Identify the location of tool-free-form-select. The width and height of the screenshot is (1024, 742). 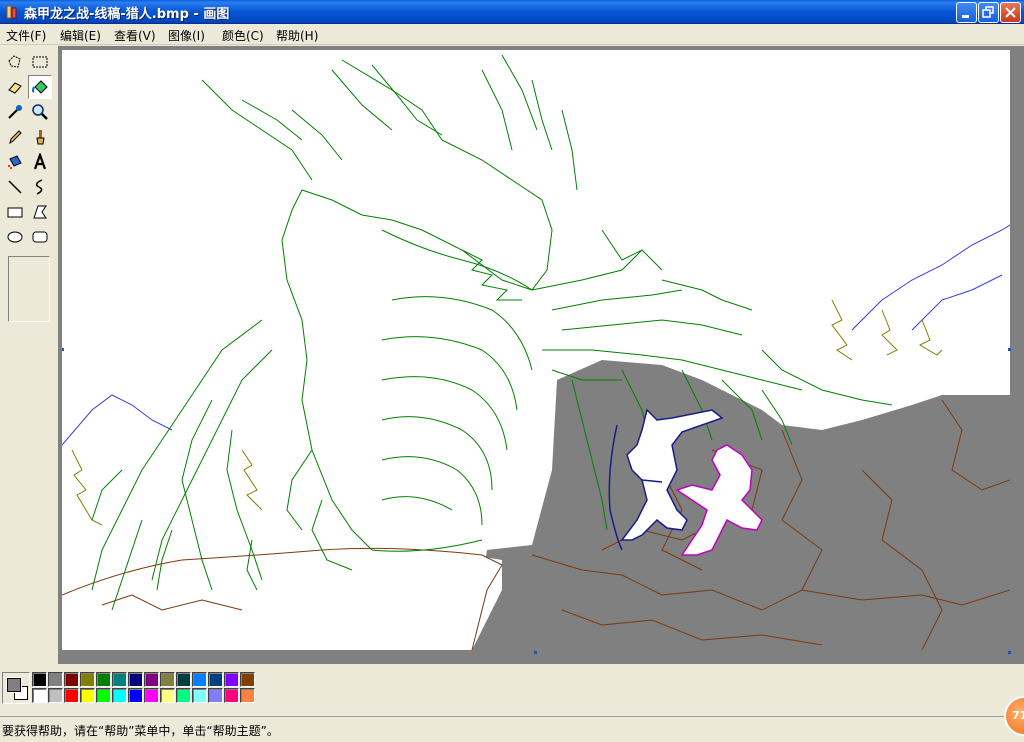
(15, 62).